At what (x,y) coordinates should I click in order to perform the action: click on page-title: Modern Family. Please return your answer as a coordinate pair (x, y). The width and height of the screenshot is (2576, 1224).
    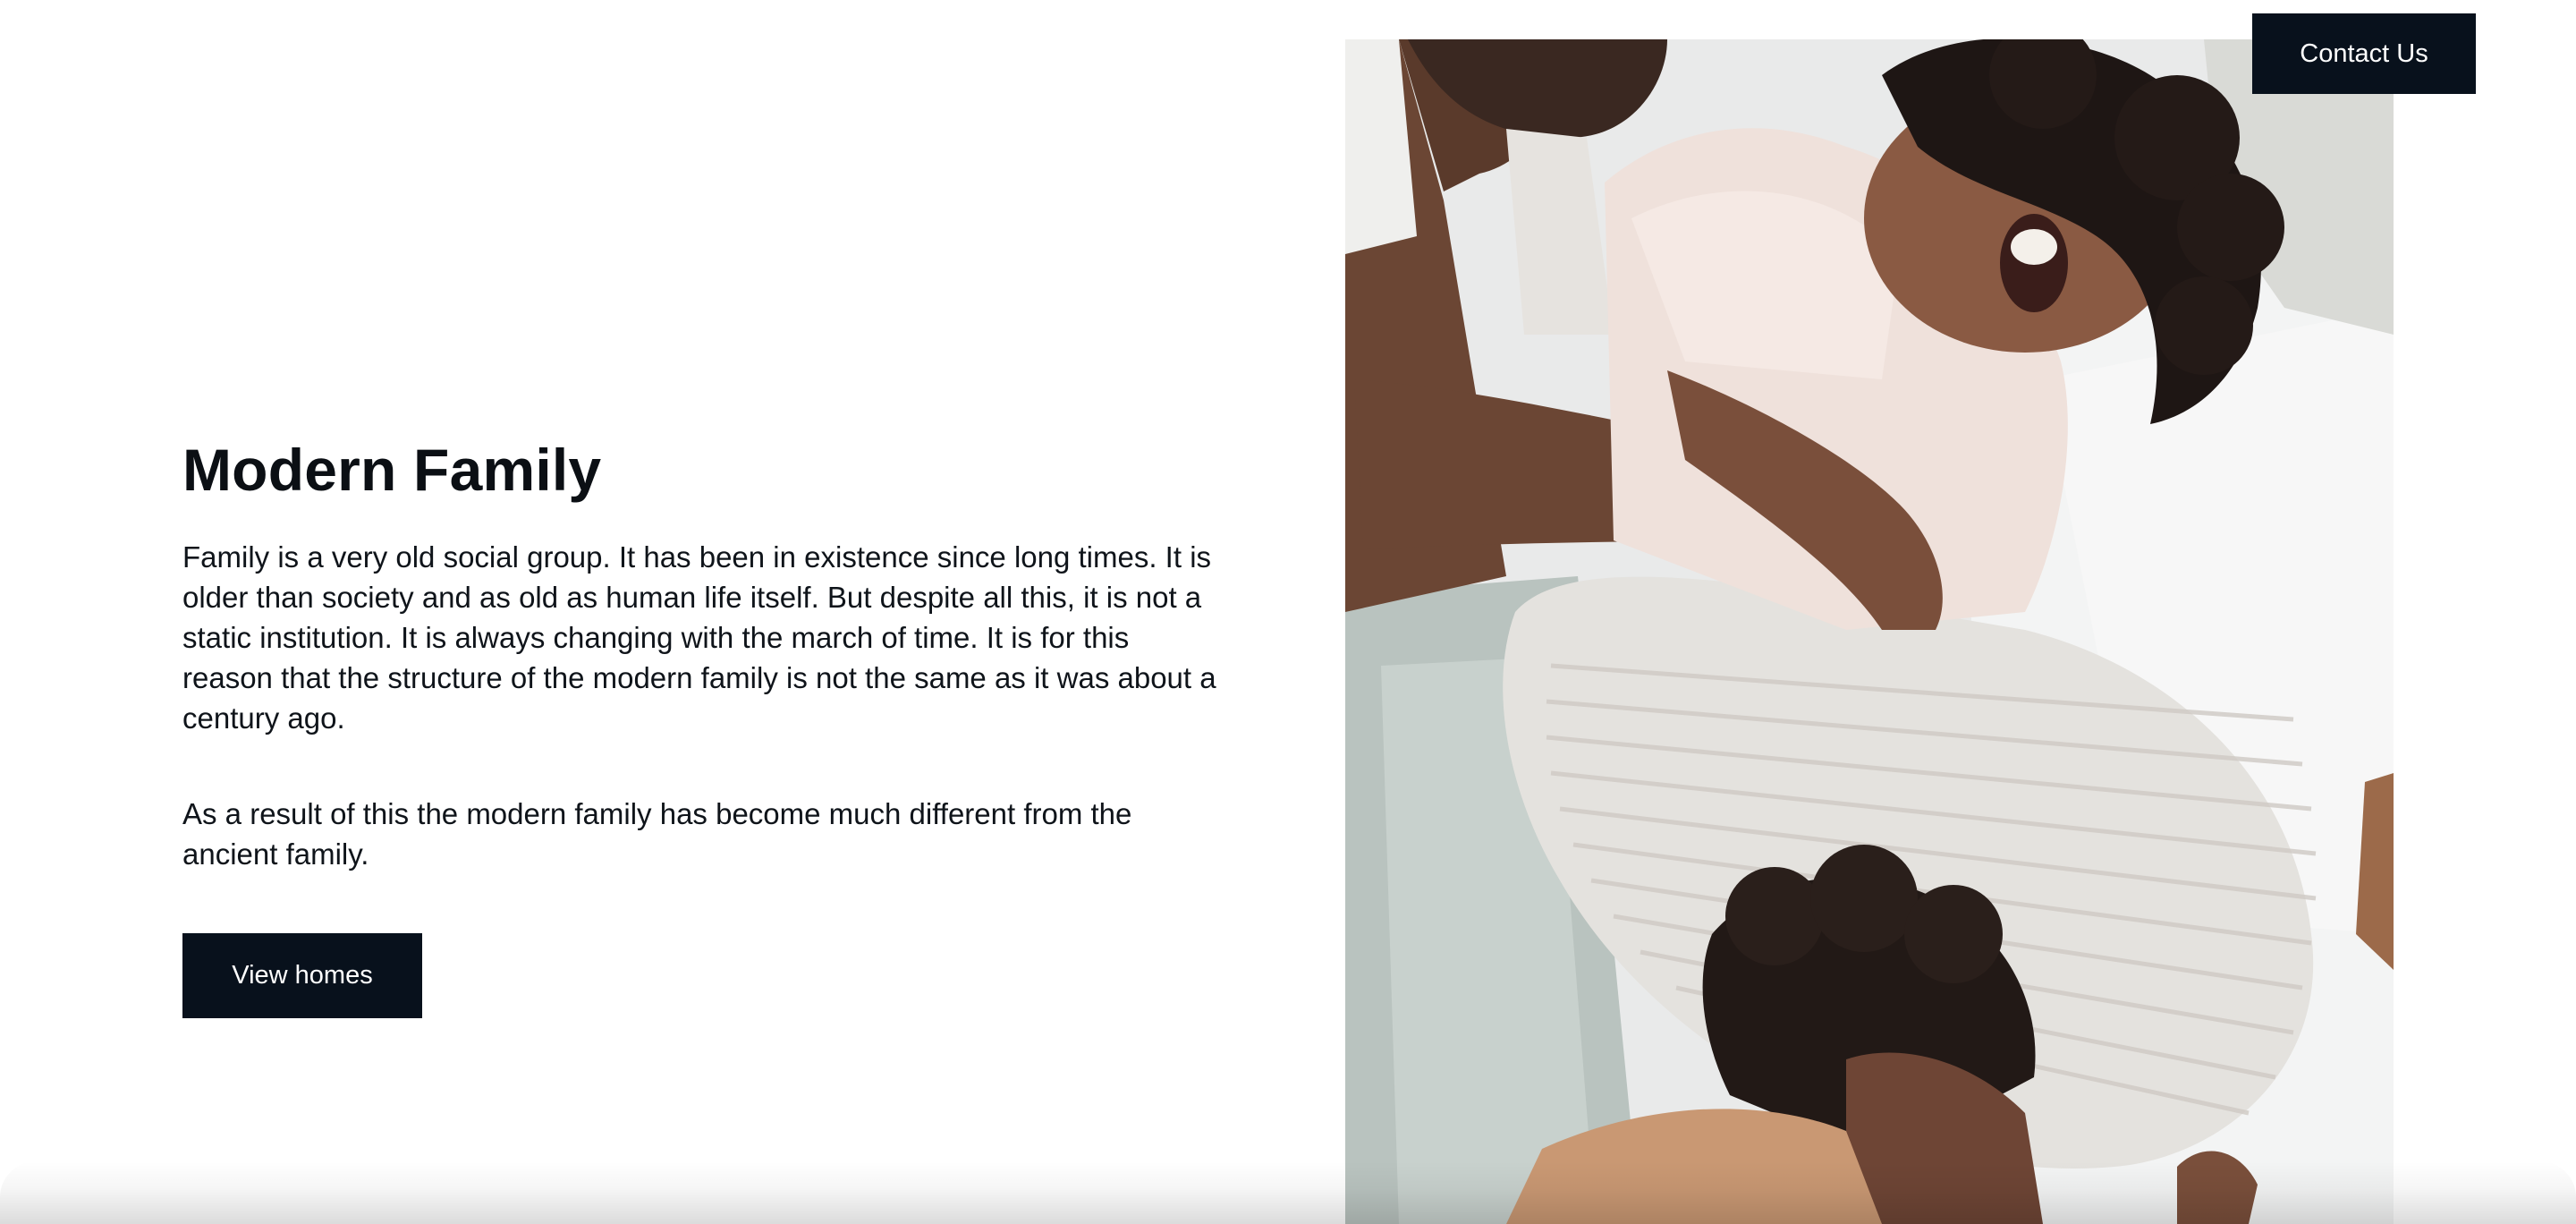
    Looking at the image, I should click on (392, 470).